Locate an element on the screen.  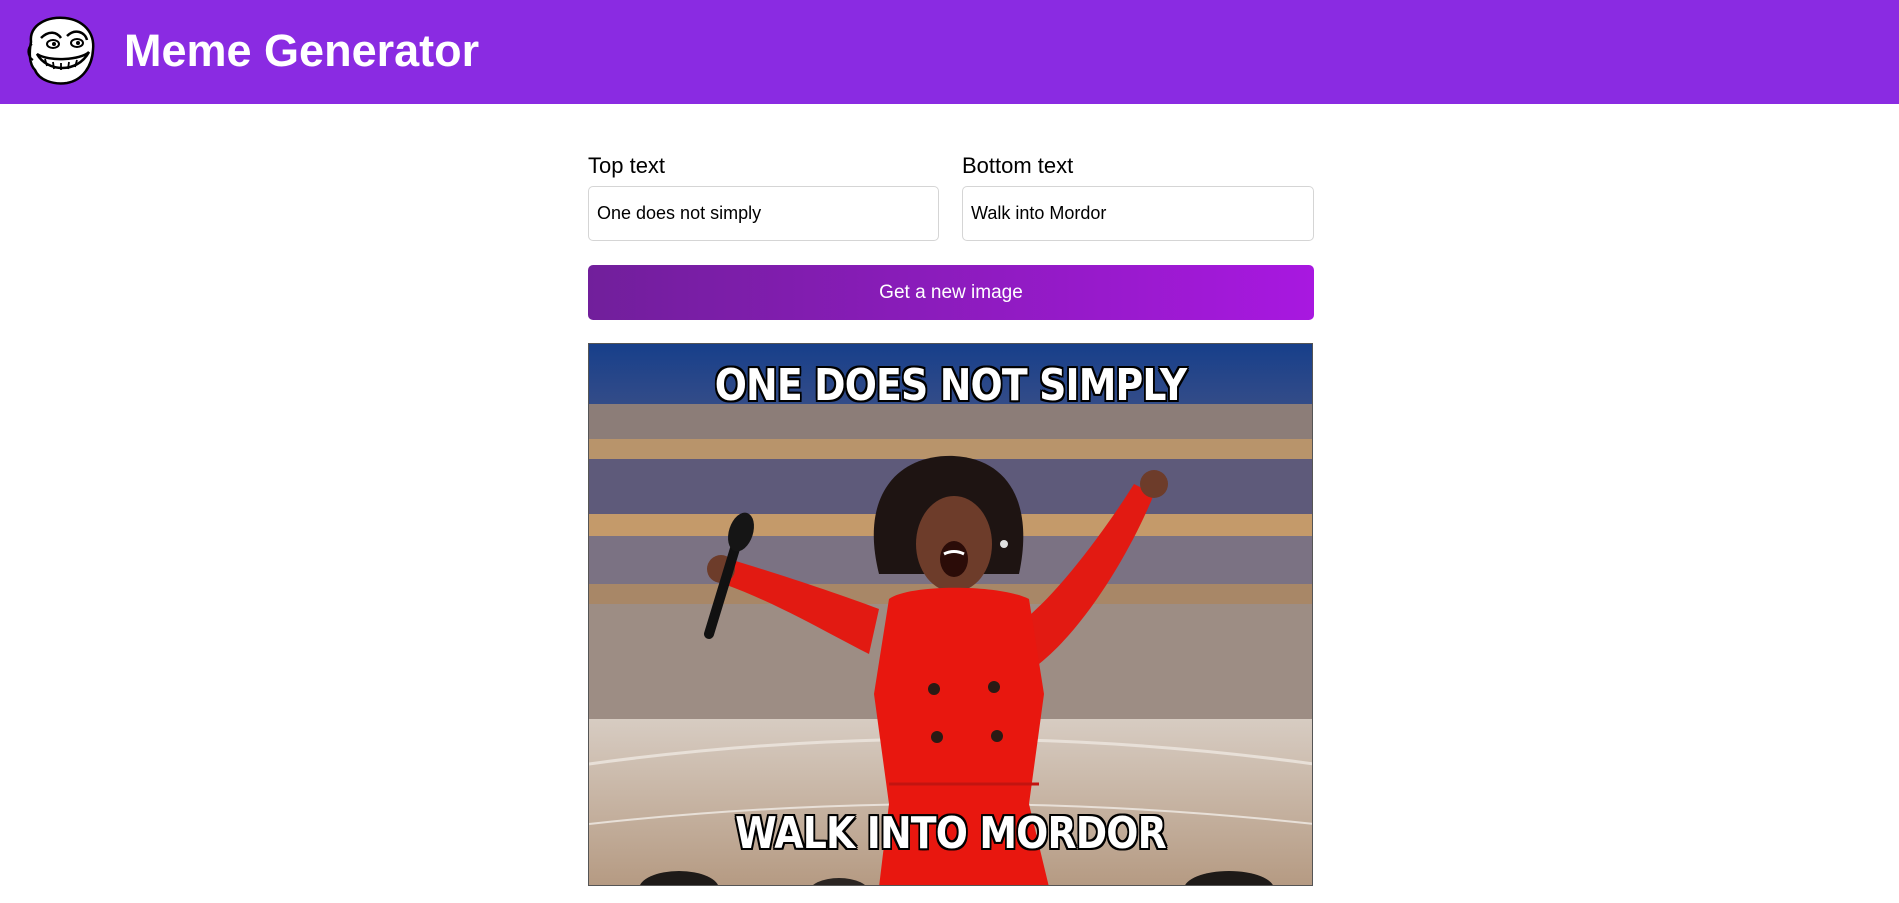
meme-top-caption: ONE DOES NOT SIMPLY is located at coordinates (950, 385).